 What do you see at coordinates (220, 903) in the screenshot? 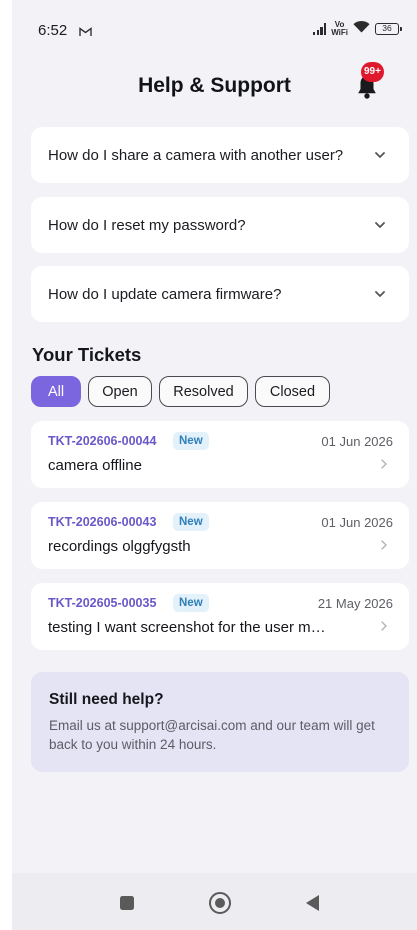
I see `circle-home-icon` at bounding box center [220, 903].